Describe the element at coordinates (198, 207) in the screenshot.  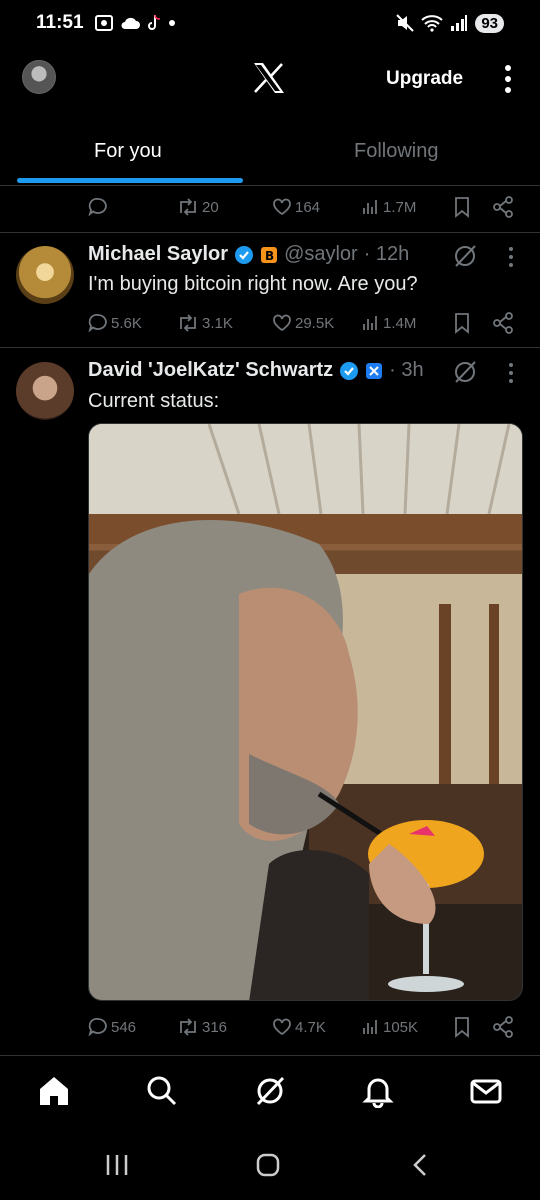
I see `retweet-button: 20` at that location.